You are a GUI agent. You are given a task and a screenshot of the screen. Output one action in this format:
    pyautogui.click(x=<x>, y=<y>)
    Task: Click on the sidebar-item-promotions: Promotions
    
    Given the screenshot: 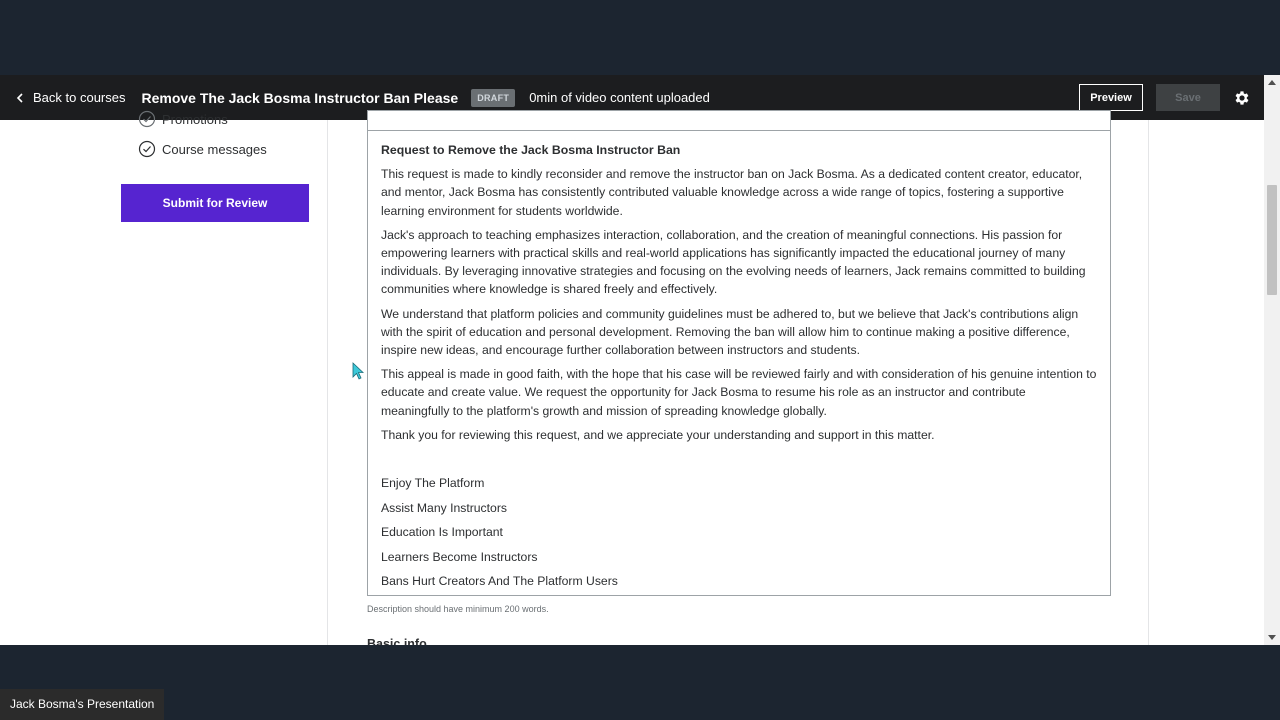 What is the action you would take?
    pyautogui.click(x=183, y=119)
    